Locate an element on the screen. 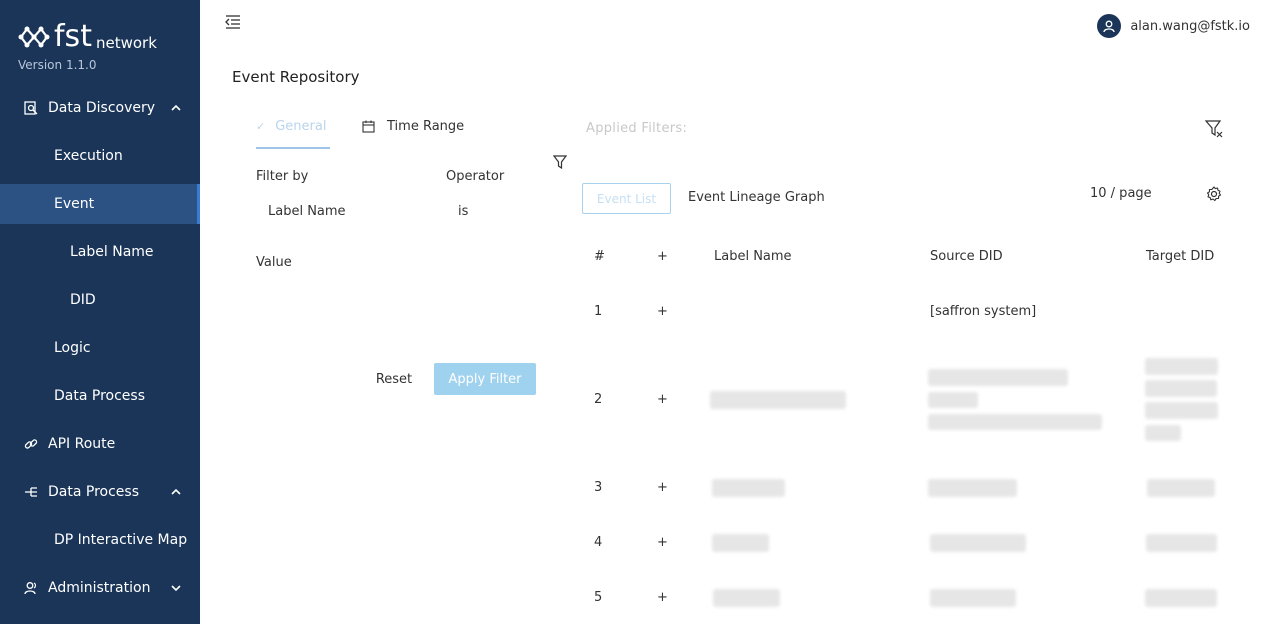  sidebar-item-event: Event is located at coordinates (100, 204).